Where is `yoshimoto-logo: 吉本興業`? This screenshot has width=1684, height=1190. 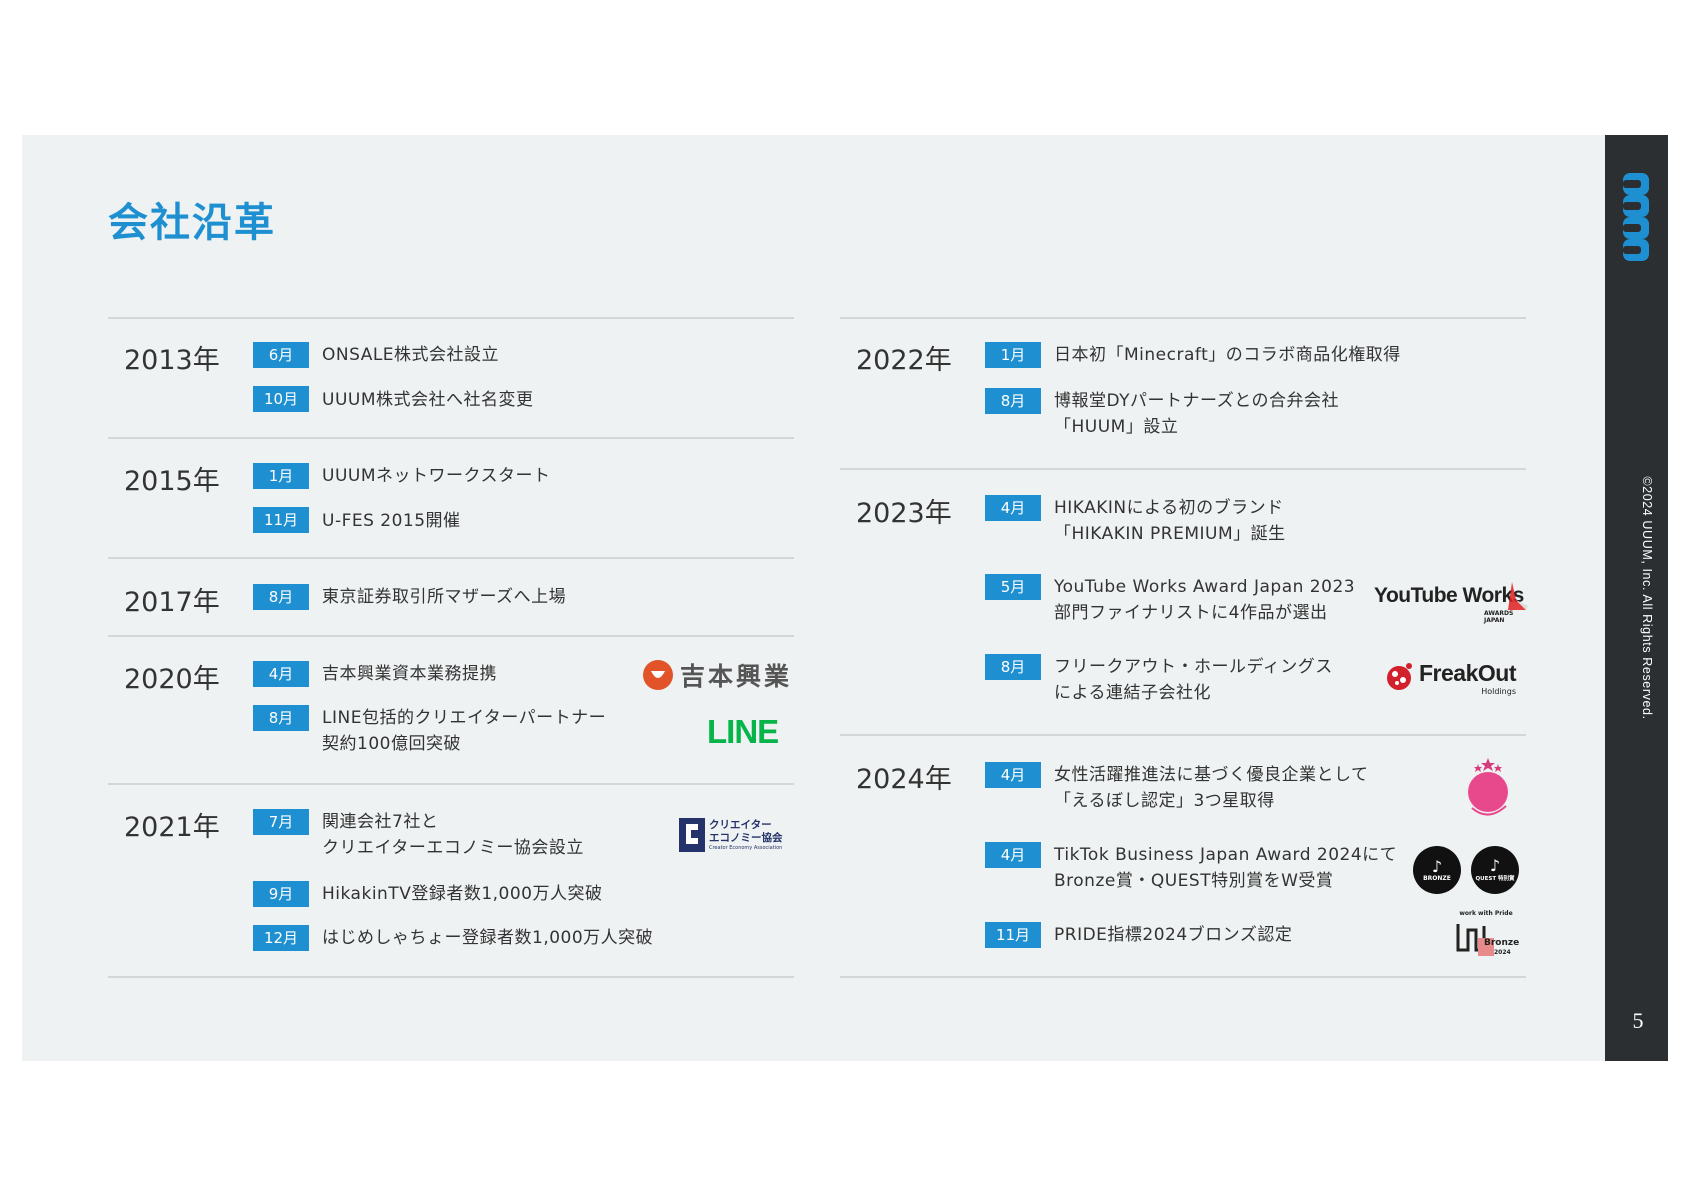
yoshimoto-logo: 吉本興業 is located at coordinates (717, 675).